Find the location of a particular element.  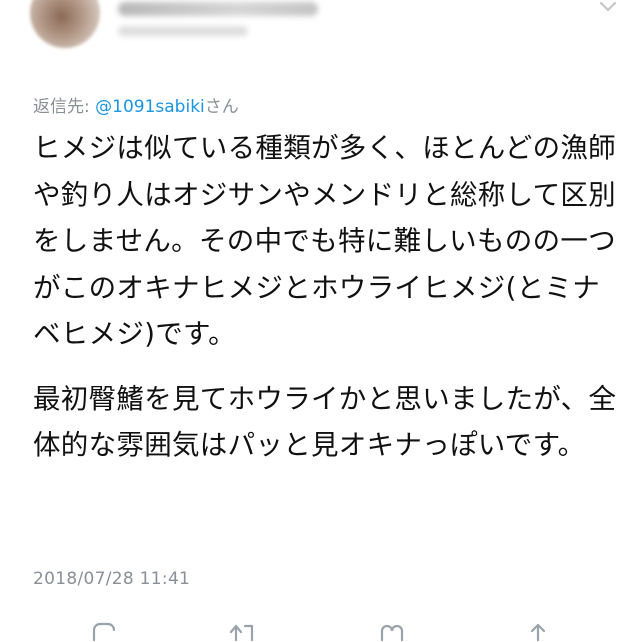

username-blurred is located at coordinates (183, 31).